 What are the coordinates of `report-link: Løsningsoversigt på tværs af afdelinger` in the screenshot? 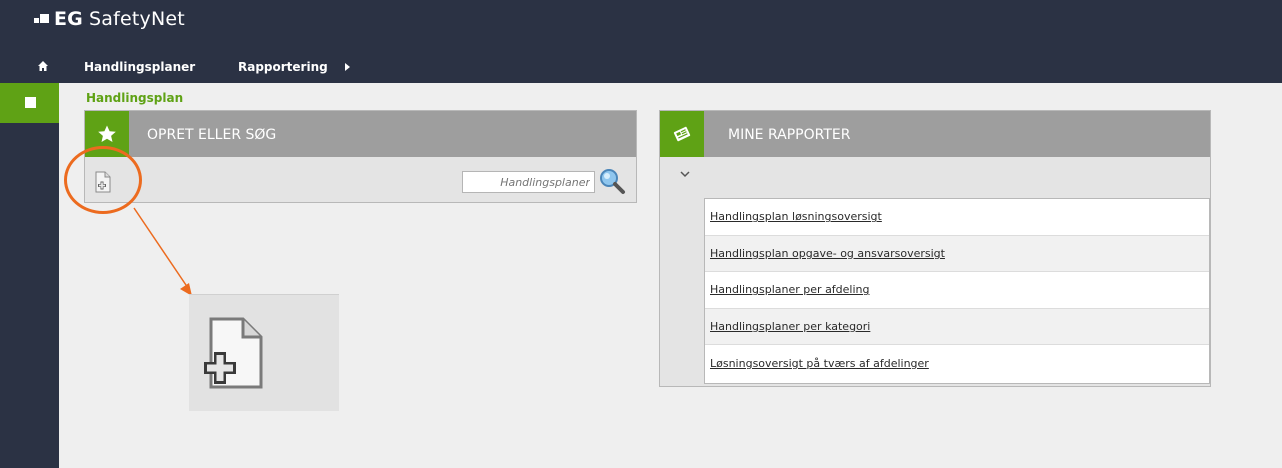 It's located at (819, 363).